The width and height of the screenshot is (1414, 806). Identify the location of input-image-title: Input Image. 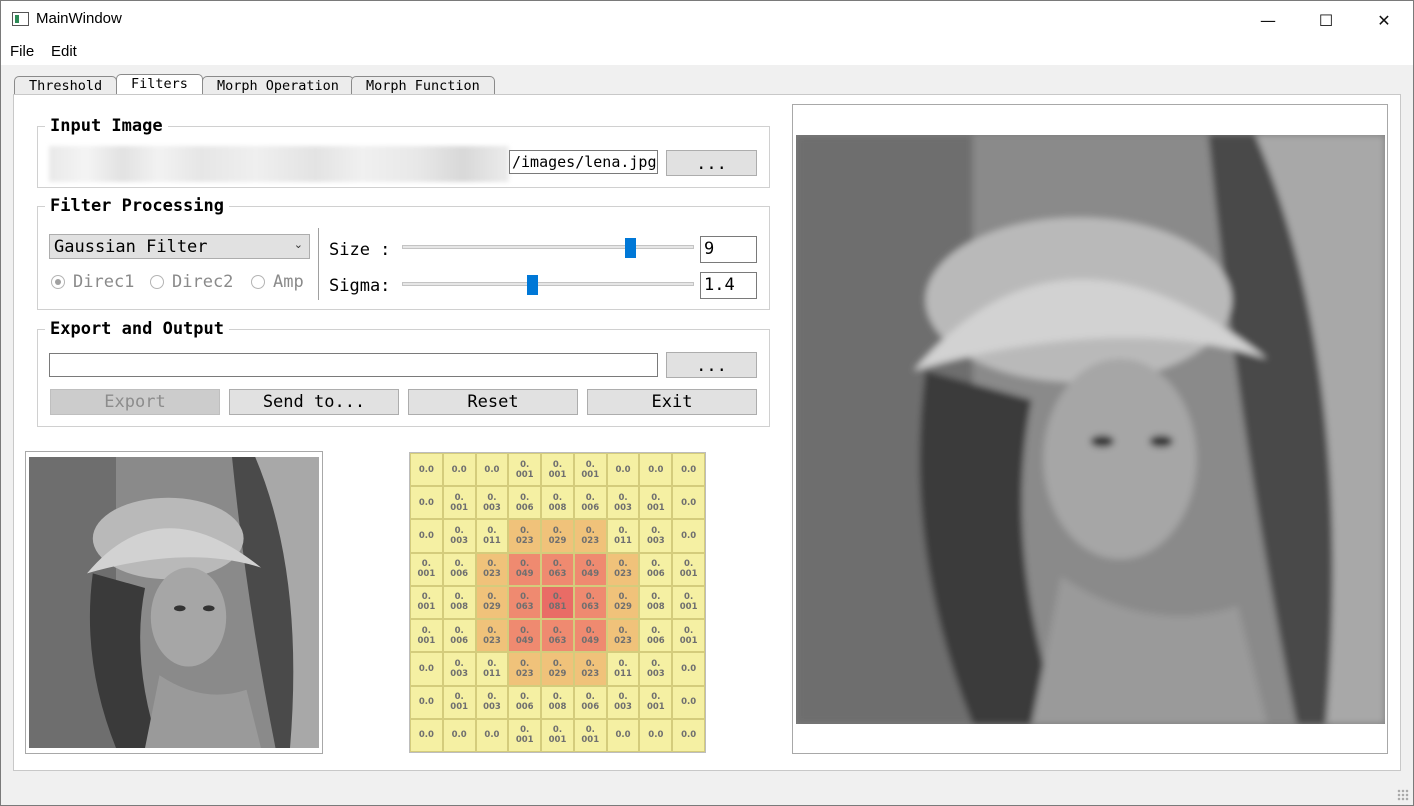
(106, 126).